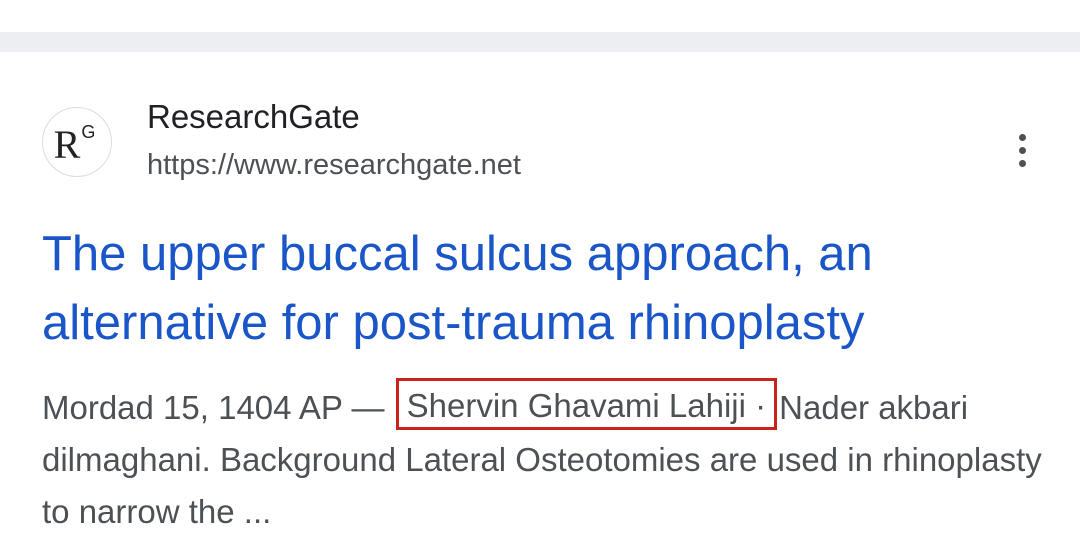  I want to click on site-favicon: RG, so click(77, 142).